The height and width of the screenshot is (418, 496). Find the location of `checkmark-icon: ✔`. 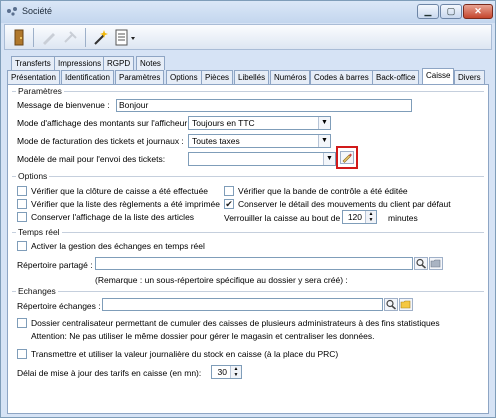

checkmark-icon: ✔ is located at coordinates (229, 204).